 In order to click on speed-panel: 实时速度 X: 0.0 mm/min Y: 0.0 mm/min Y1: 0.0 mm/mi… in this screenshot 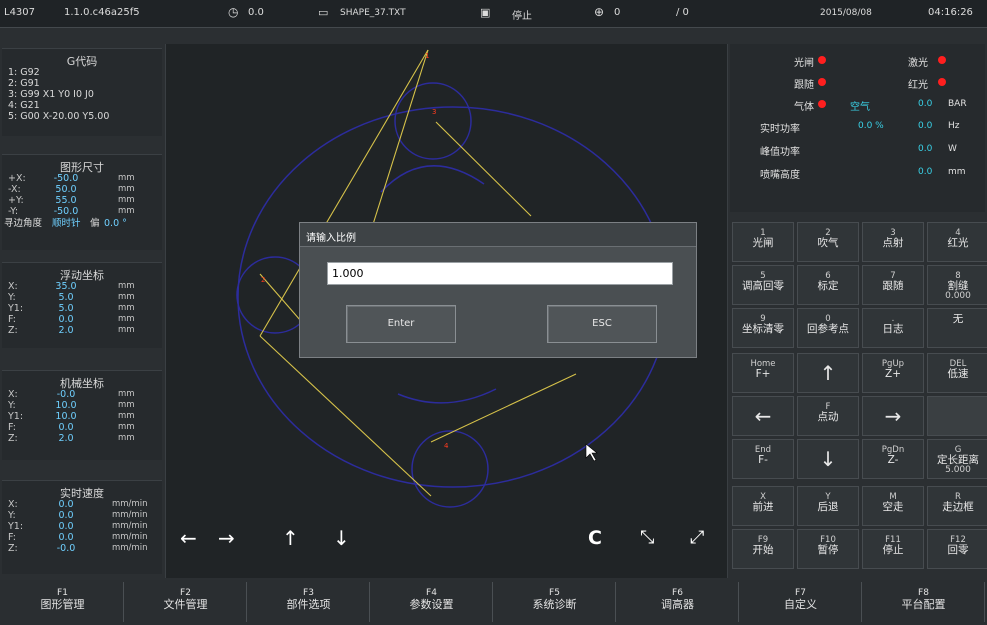, I will do `click(82, 527)`.